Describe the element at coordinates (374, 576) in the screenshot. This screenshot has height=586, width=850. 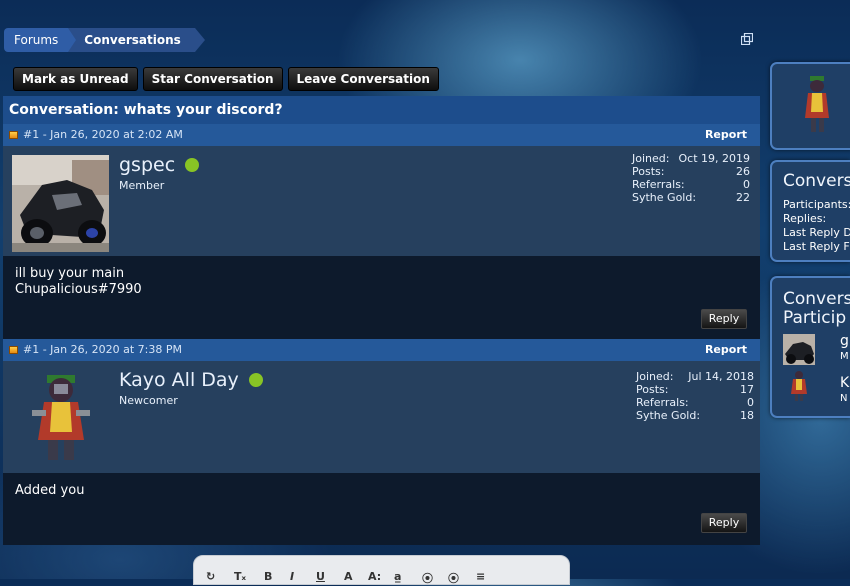
I see `font-size-icon: A:` at that location.